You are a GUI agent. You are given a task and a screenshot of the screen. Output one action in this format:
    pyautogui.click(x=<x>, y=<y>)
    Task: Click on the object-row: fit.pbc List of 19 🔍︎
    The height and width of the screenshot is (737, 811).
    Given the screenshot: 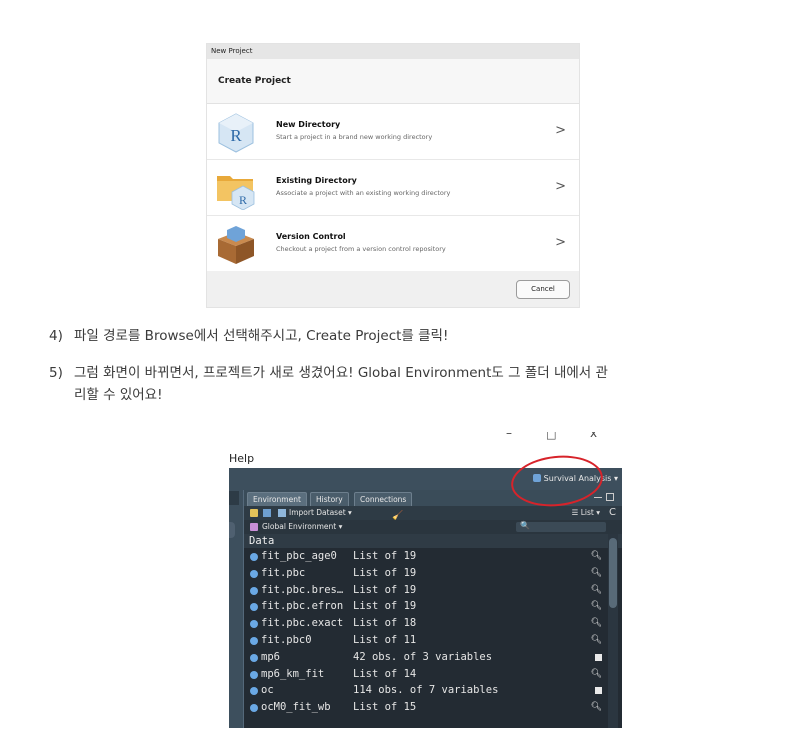 What is the action you would take?
    pyautogui.click(x=433, y=573)
    